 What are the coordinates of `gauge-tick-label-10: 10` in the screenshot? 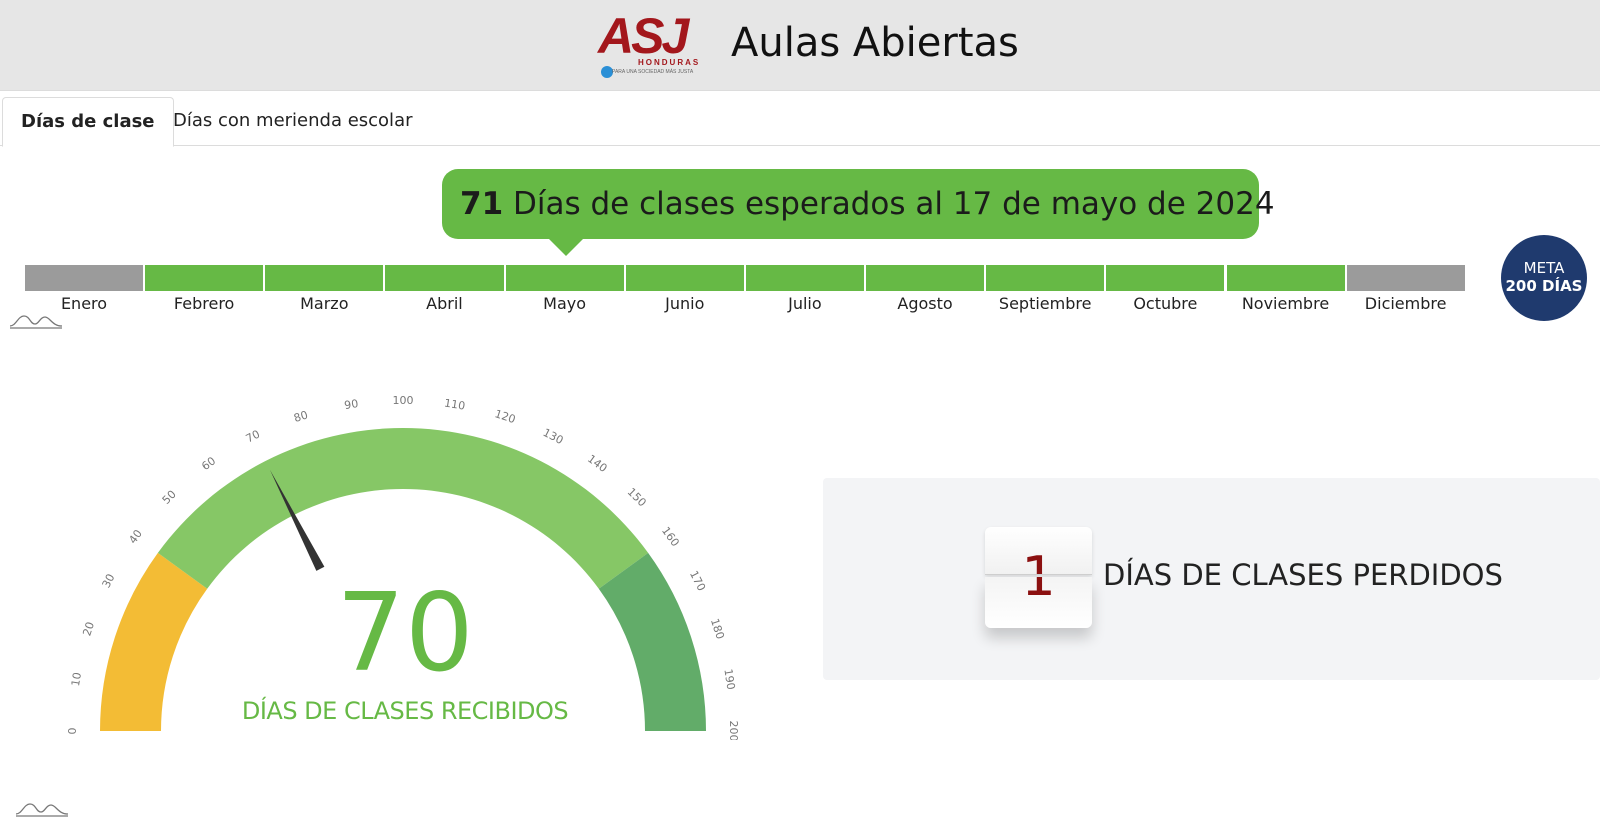 It's located at (76, 679).